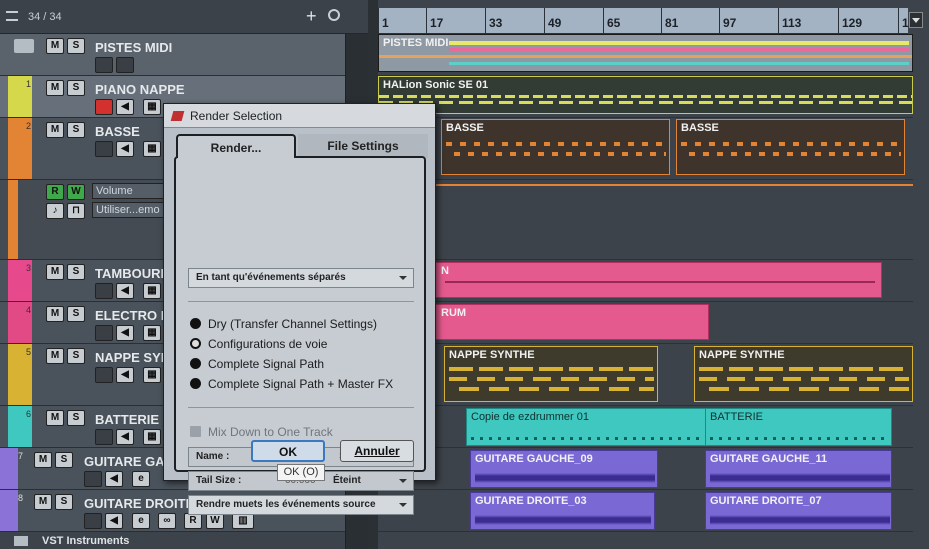 The width and height of the screenshot is (929, 549). I want to click on lane-pistes-midi: PISTES MIDI, so click(645, 55).